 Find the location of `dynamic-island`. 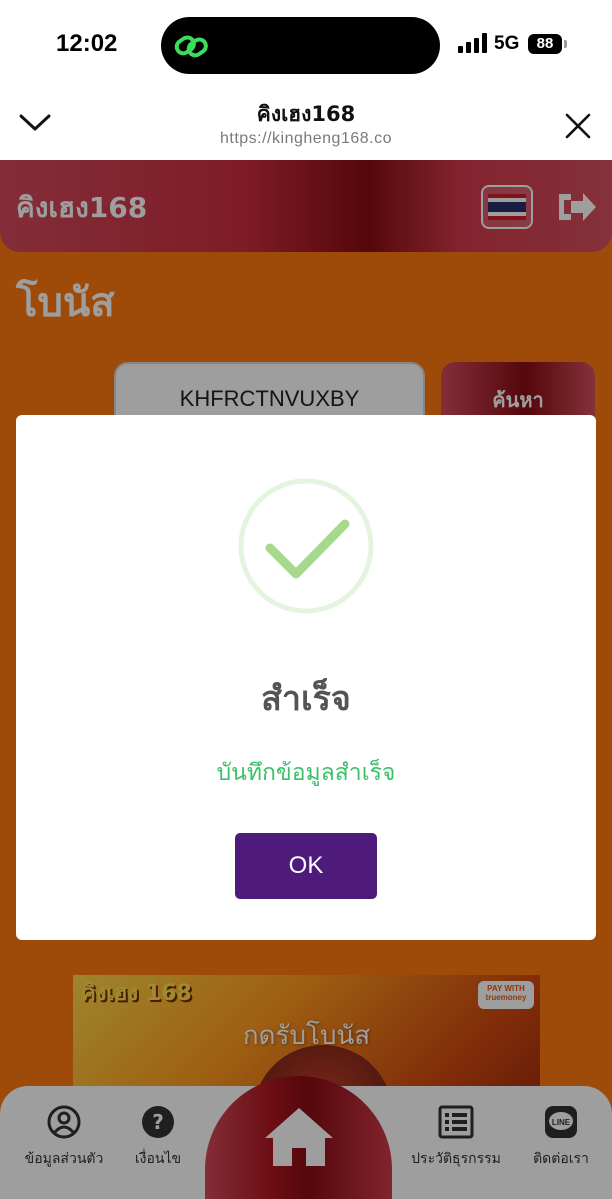

dynamic-island is located at coordinates (300, 45).